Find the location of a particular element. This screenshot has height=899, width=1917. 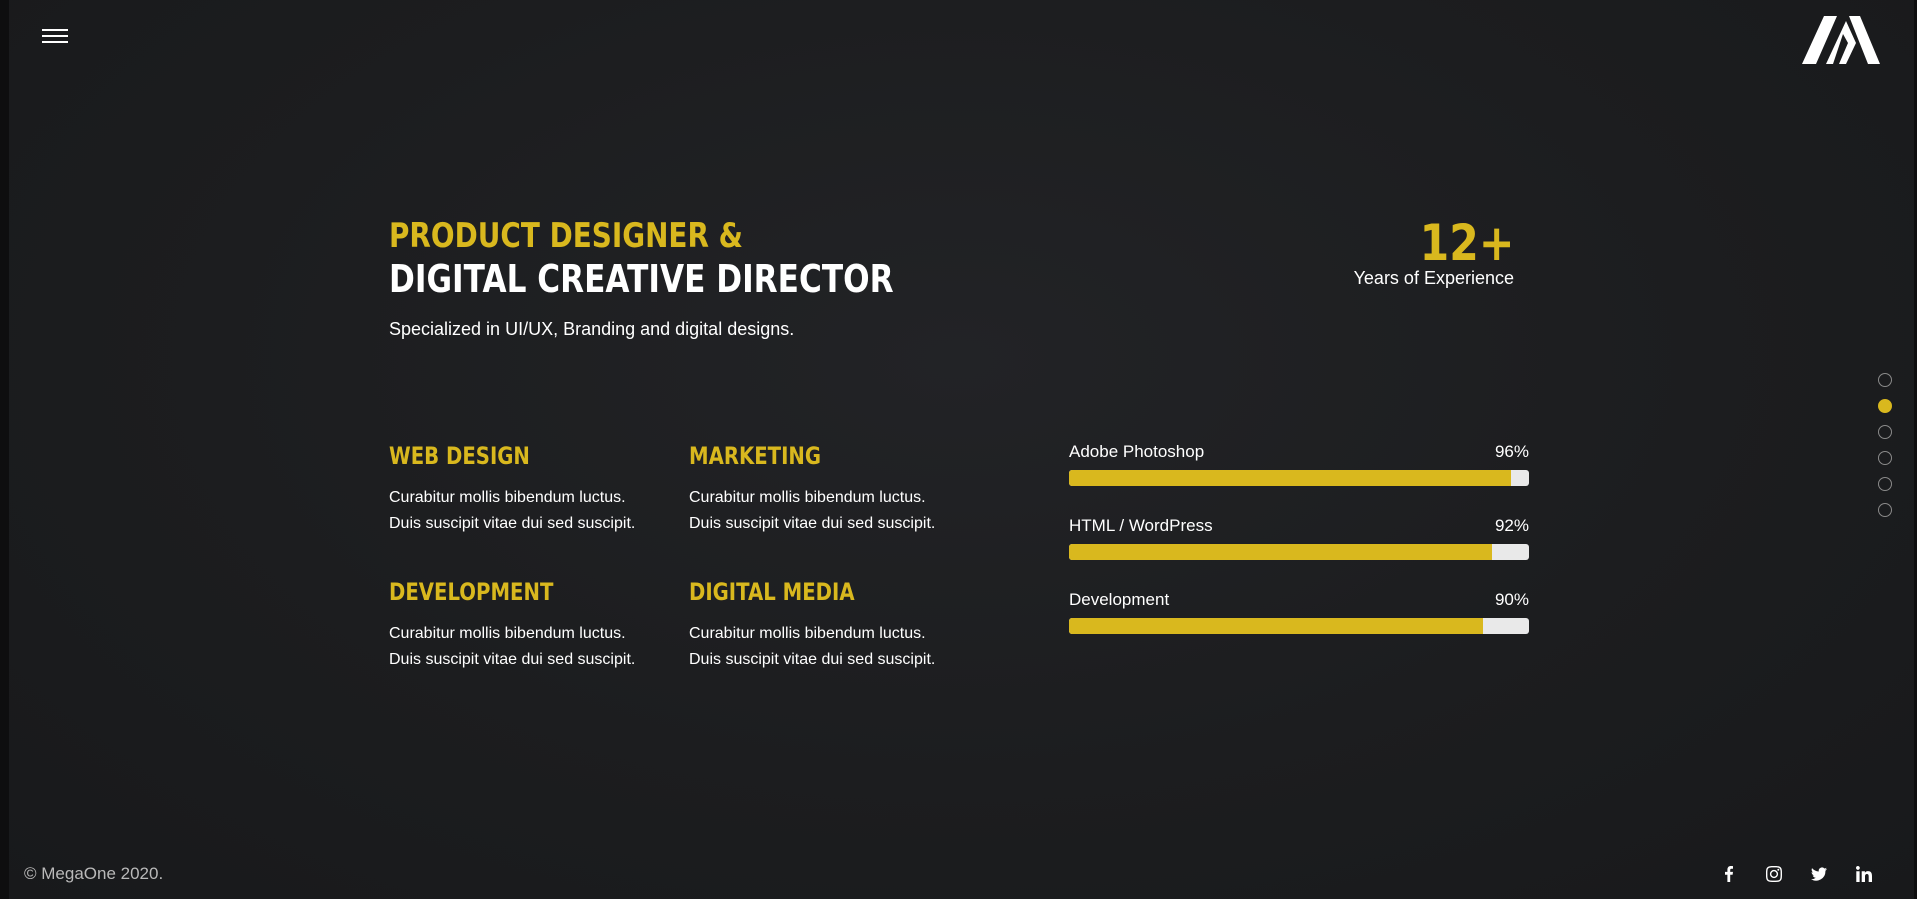

experience-number: 12+ is located at coordinates (1466, 243).